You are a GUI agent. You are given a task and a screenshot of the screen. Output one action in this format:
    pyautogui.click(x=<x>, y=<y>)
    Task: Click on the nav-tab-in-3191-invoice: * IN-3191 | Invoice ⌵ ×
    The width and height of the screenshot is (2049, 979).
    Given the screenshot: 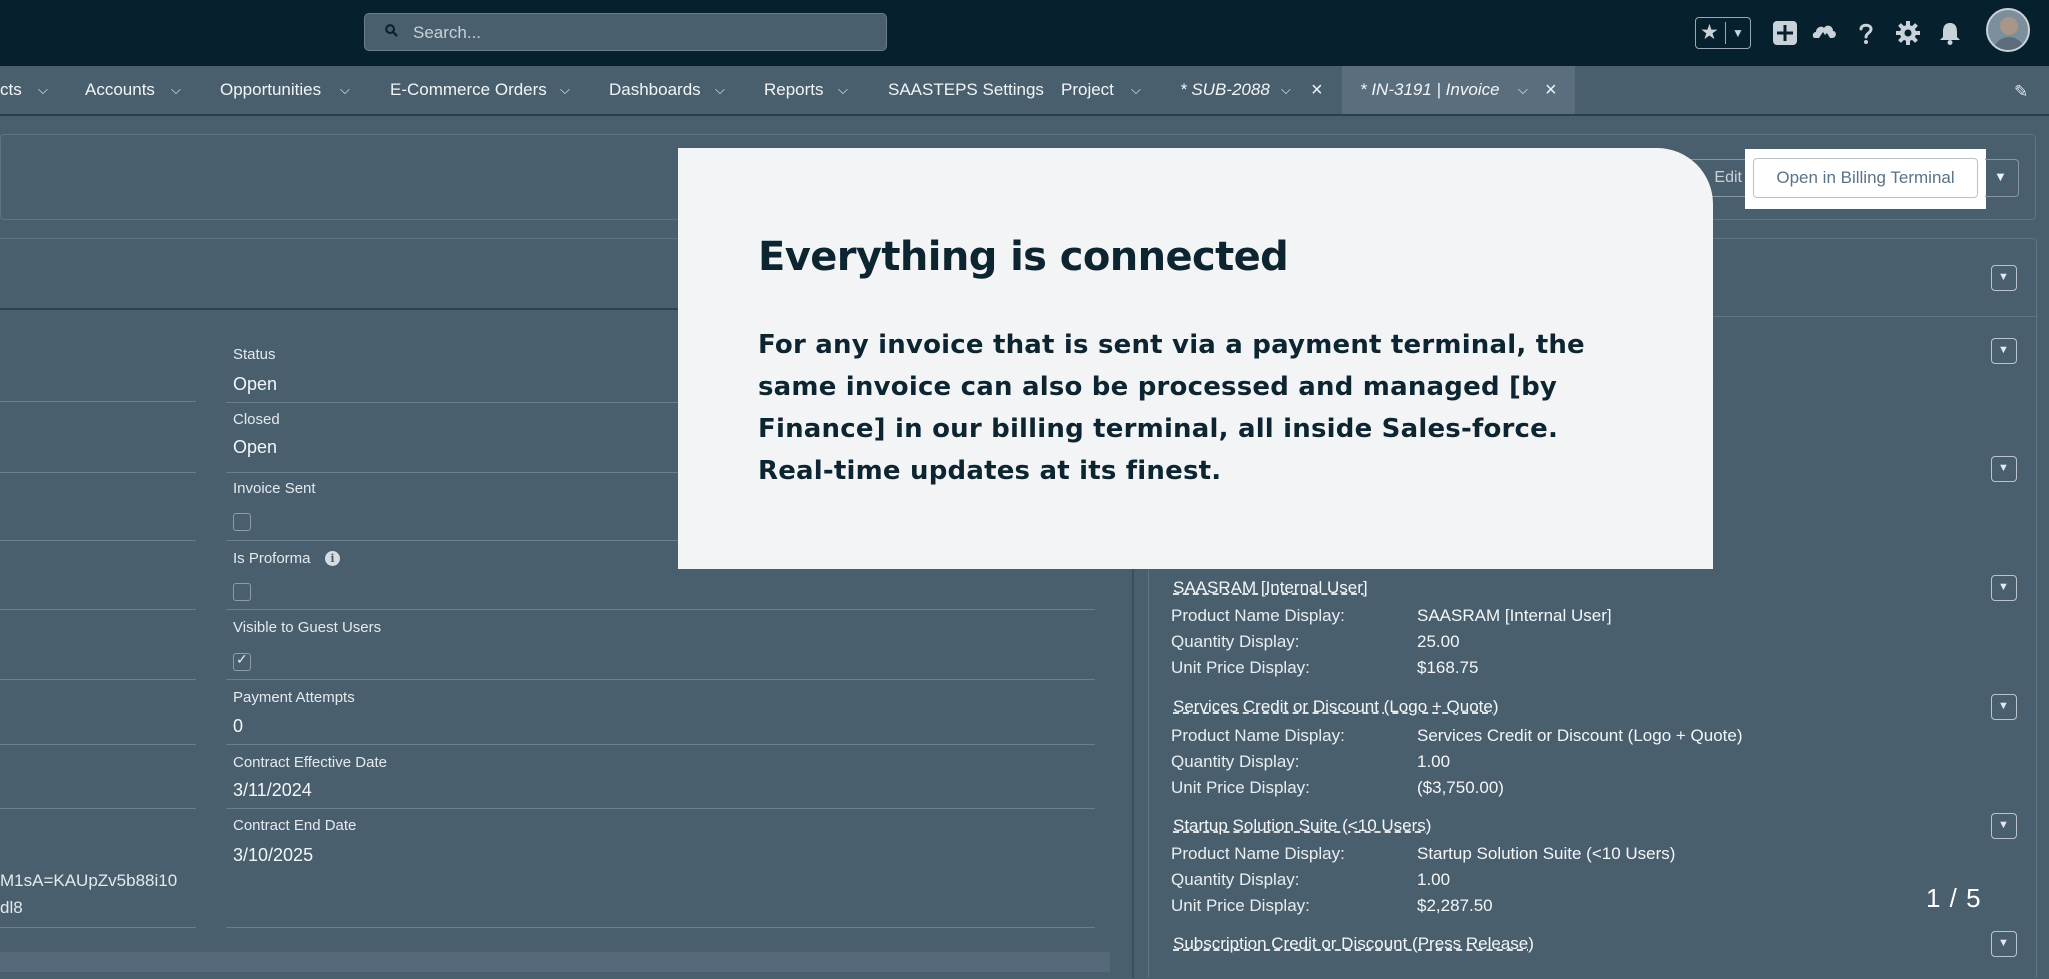 What is the action you would take?
    pyautogui.click(x=1458, y=90)
    